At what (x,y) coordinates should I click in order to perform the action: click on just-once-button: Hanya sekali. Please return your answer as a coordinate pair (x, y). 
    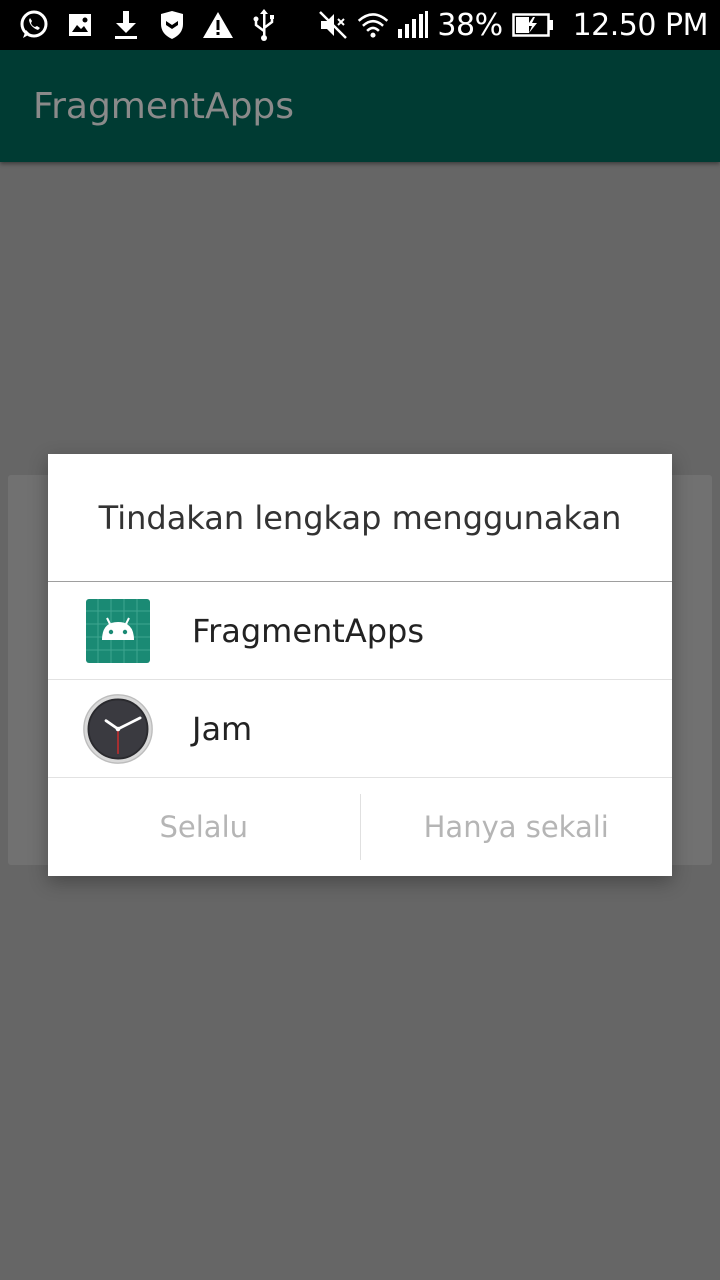
    Looking at the image, I should click on (517, 827).